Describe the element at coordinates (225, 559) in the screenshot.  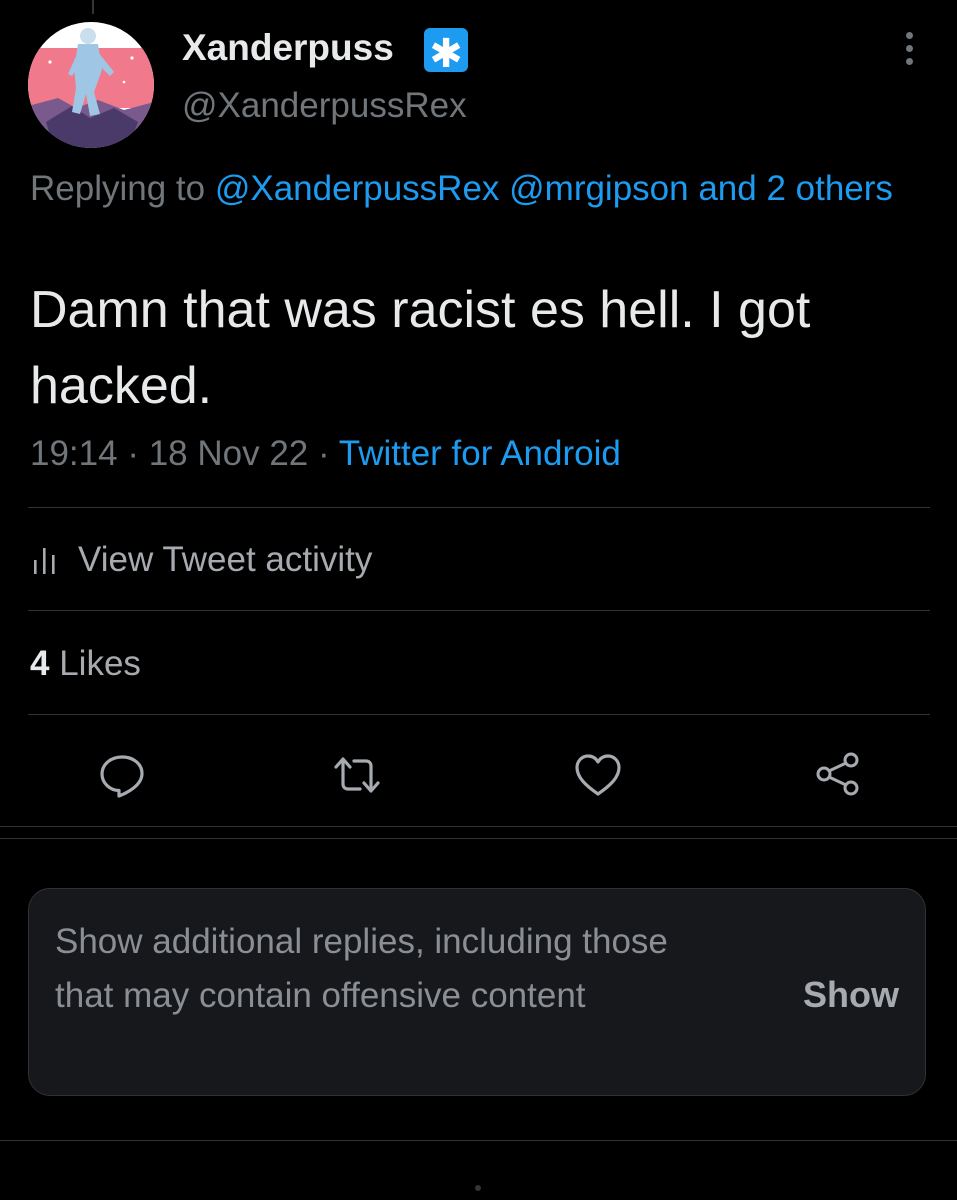
I see `view-tweet-activity-label: View Tweet activity` at that location.